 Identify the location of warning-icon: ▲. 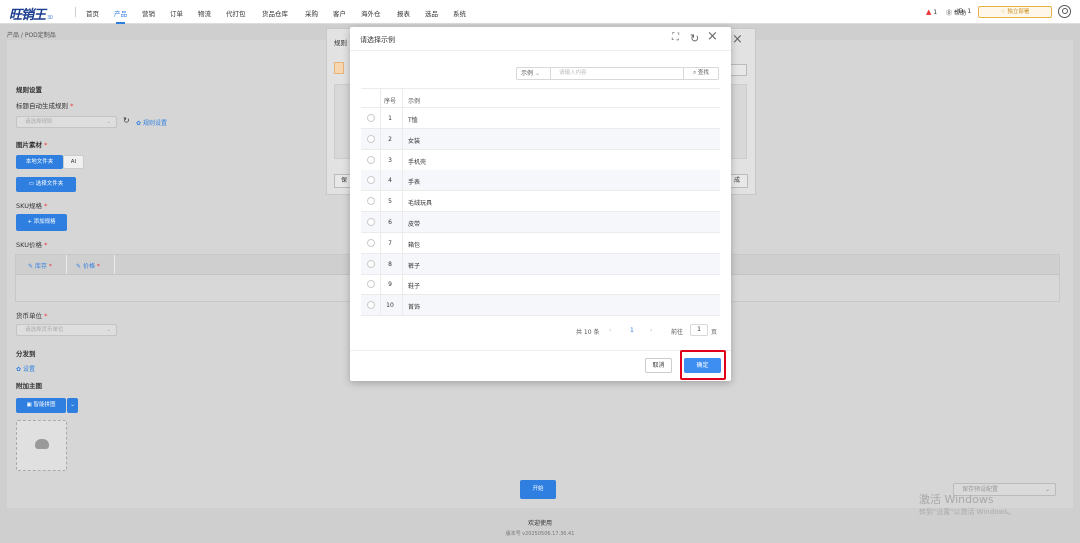
(929, 12).